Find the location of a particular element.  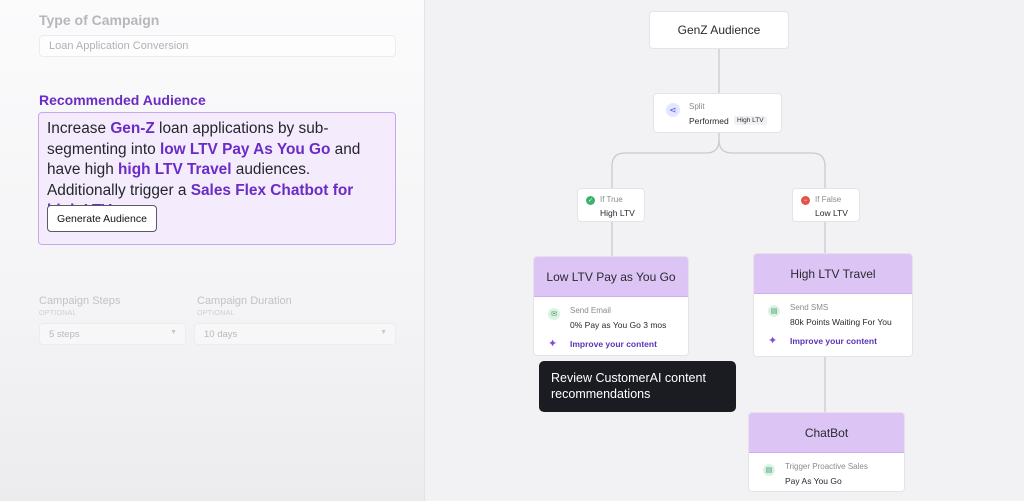

split-value: Performed is located at coordinates (709, 121).